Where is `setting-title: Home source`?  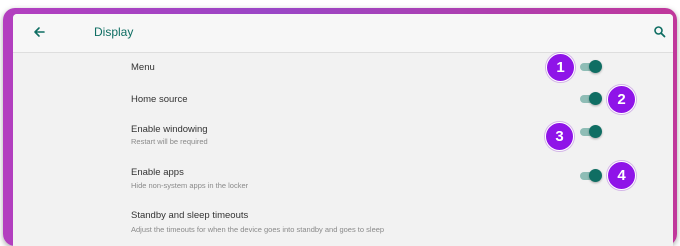 setting-title: Home source is located at coordinates (159, 99).